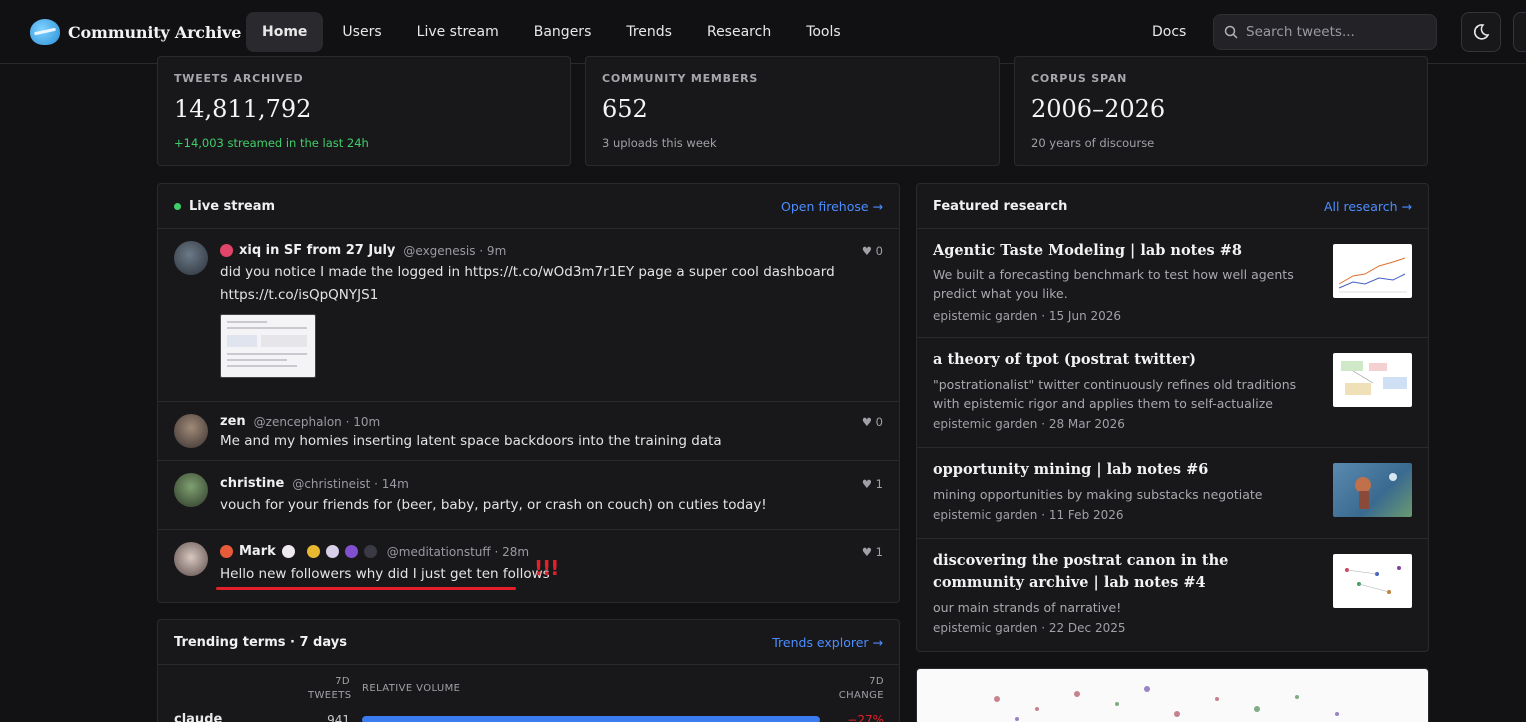 Image resolution: width=1526 pixels, height=722 pixels. What do you see at coordinates (1519, 32) in the screenshot?
I see `menu-button` at bounding box center [1519, 32].